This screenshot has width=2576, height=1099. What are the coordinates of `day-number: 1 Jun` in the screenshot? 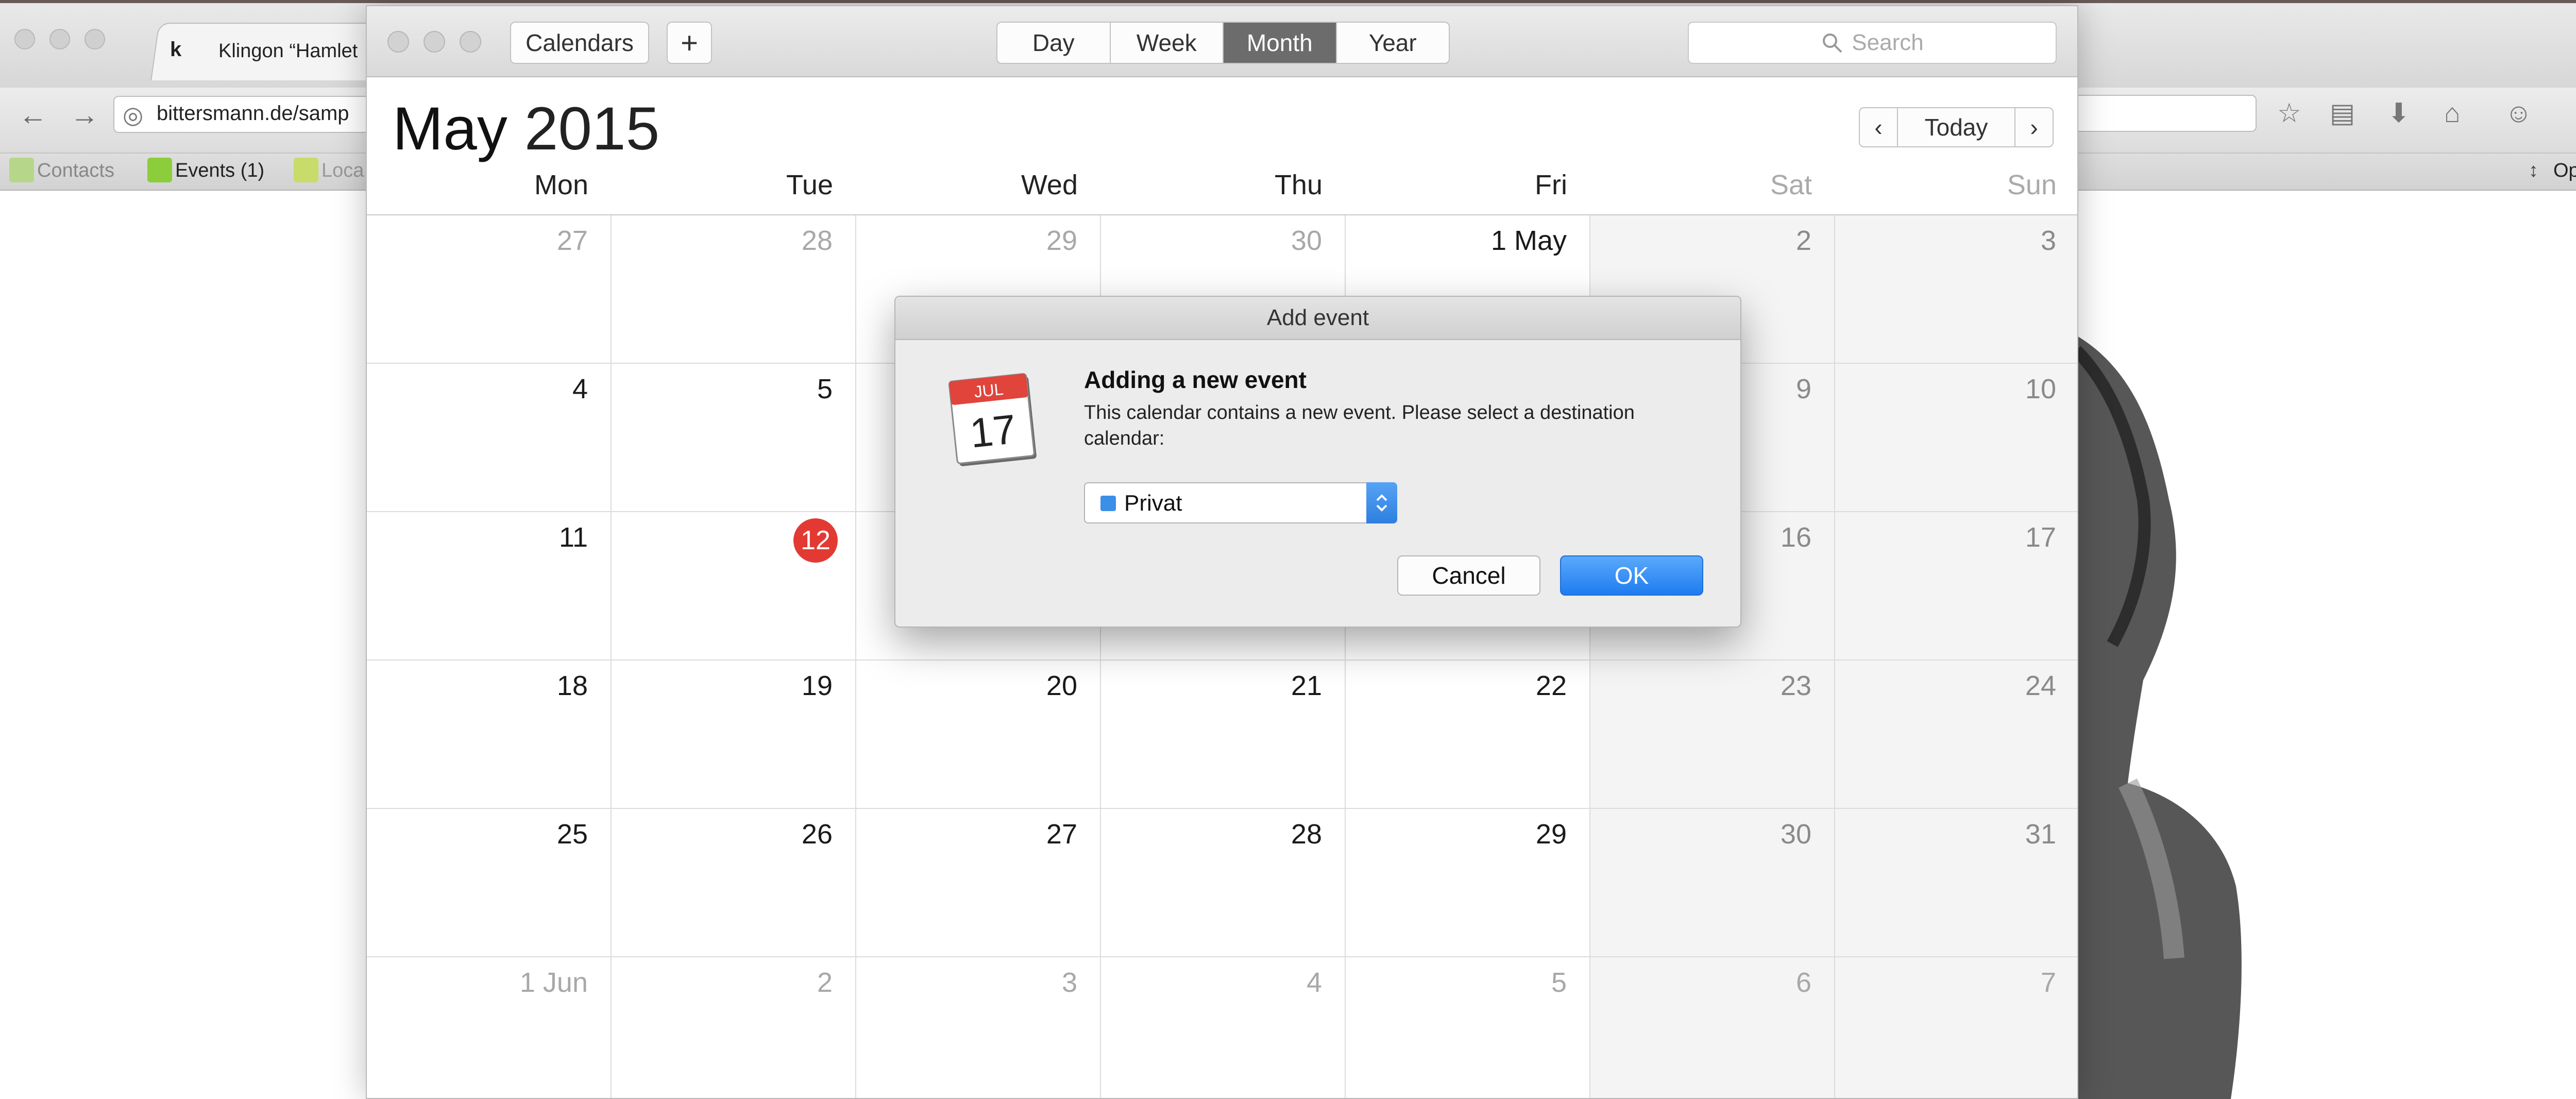 It's located at (553, 982).